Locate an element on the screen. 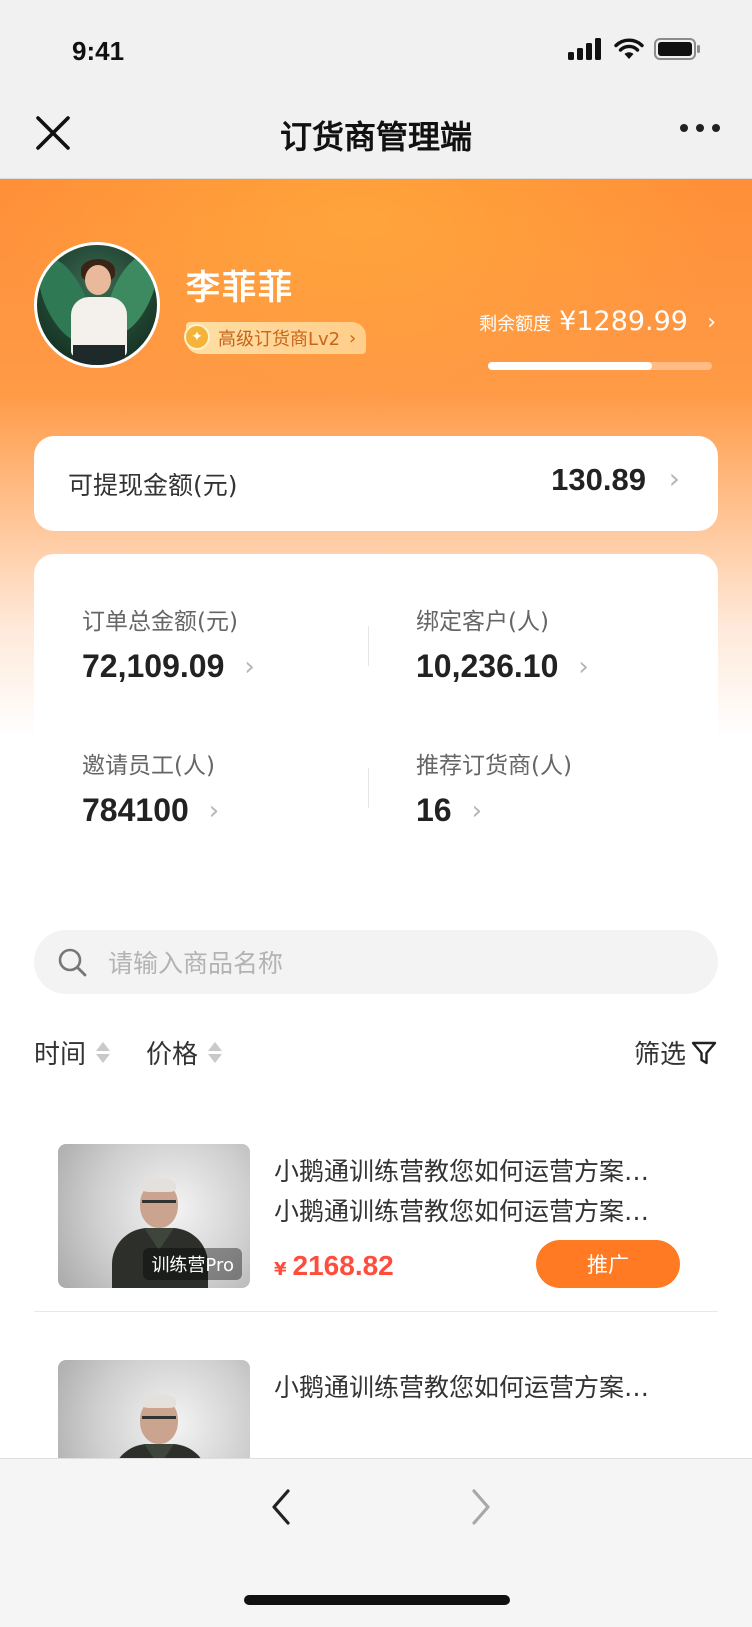 The width and height of the screenshot is (752, 1627). stat-order-total: 订单总金额(元) 72,109.09 › is located at coordinates (168, 643).